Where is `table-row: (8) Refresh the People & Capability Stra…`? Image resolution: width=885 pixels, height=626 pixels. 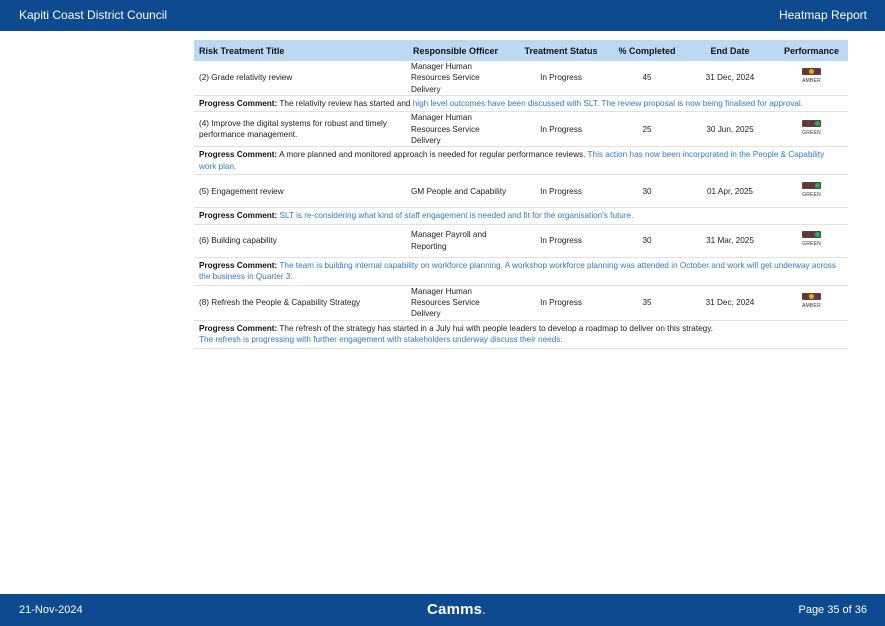 table-row: (8) Refresh the People & Capability Stra… is located at coordinates (521, 303).